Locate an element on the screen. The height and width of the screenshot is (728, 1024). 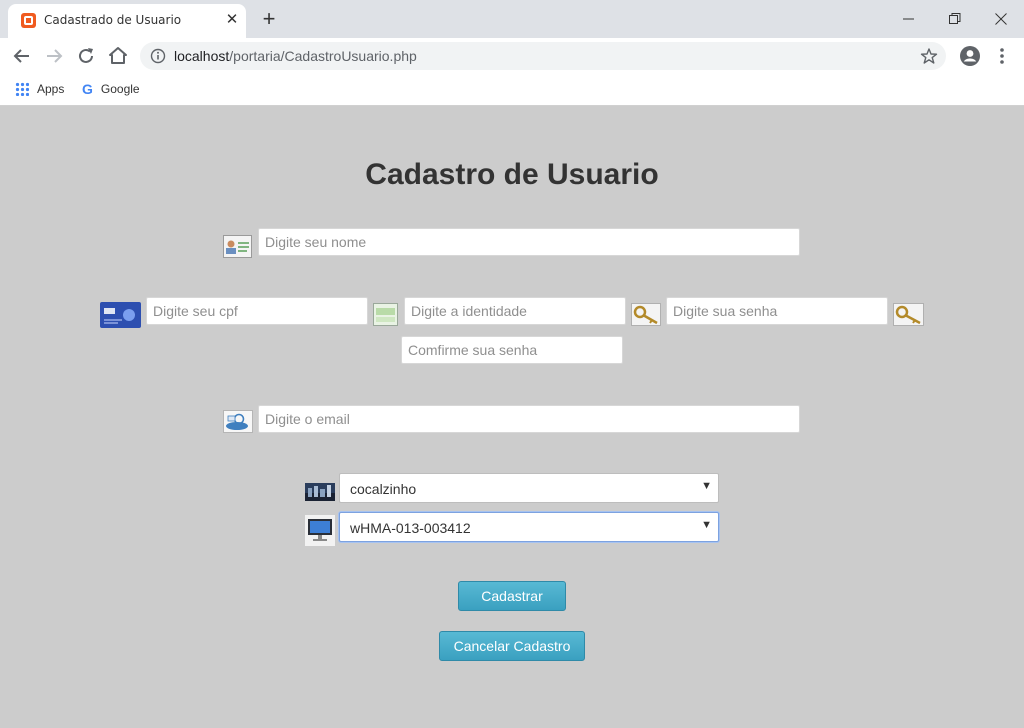
url-path: /portaria/CadastroUsuario.php is located at coordinates (323, 56).